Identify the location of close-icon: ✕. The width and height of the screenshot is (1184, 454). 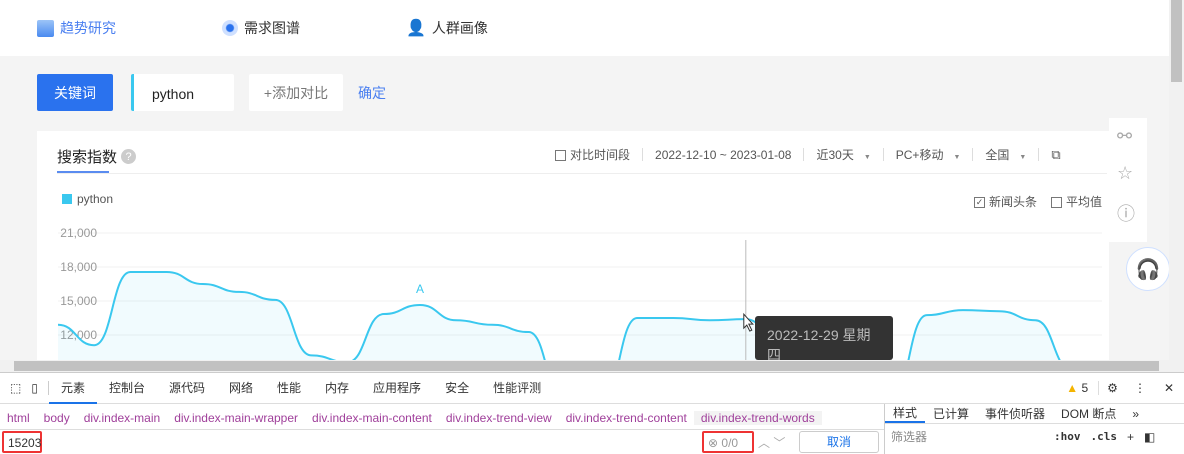
(1169, 388).